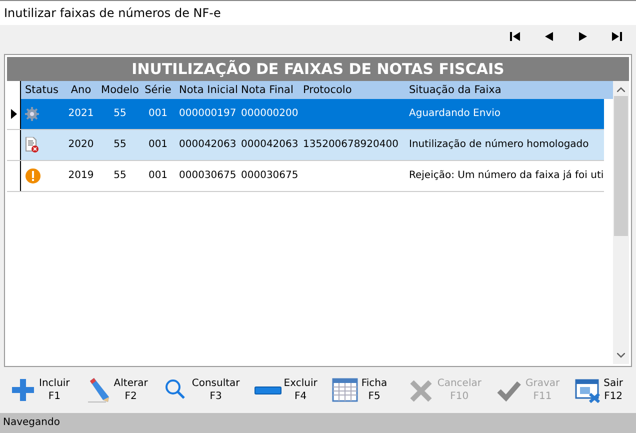 The image size is (636, 433). What do you see at coordinates (503, 89) in the screenshot?
I see `column-header: Situação da Faixa` at bounding box center [503, 89].